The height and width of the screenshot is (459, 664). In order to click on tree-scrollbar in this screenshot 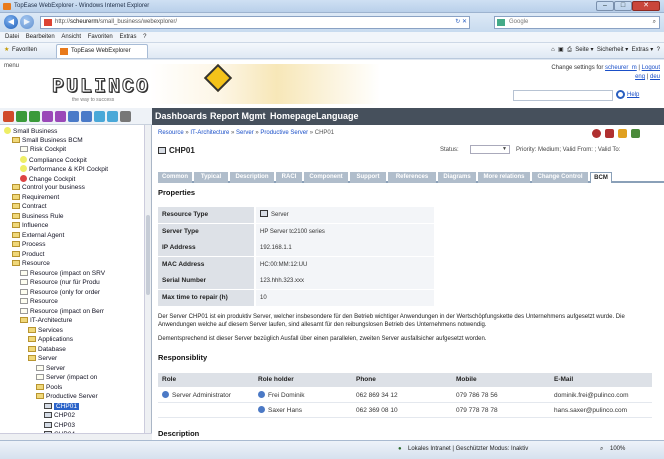, I will do `click(147, 282)`.